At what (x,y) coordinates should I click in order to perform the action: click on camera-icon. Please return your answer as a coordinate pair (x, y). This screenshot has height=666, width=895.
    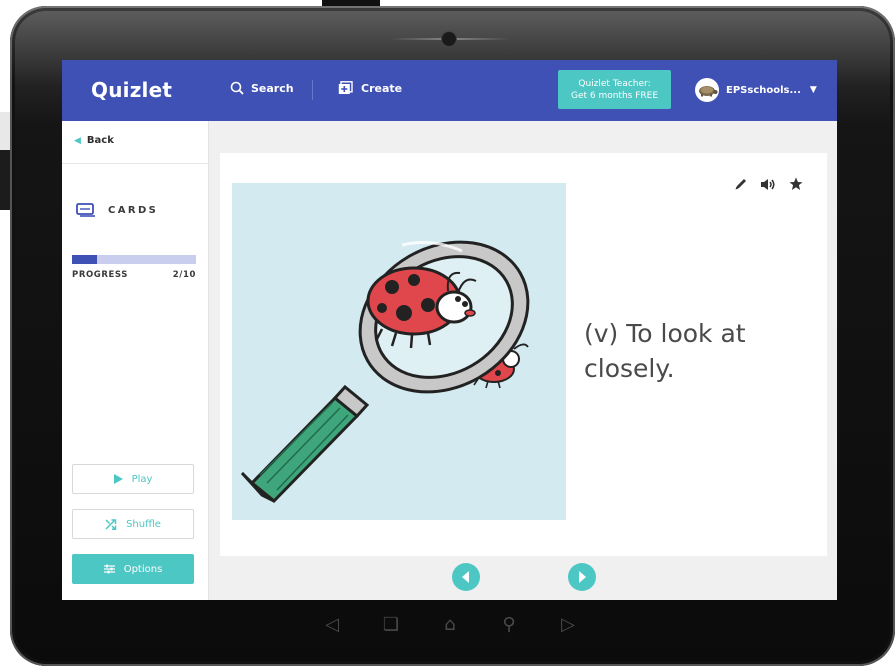
    Looking at the image, I should click on (449, 39).